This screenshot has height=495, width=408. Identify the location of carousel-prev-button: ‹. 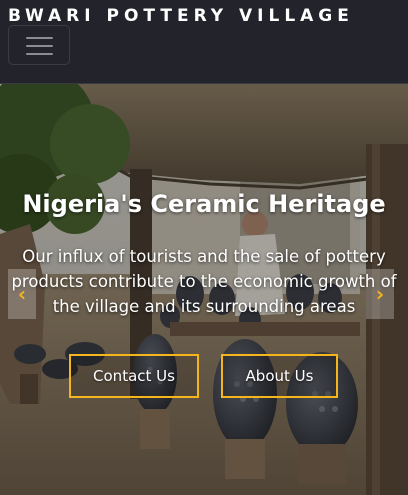
(22, 294).